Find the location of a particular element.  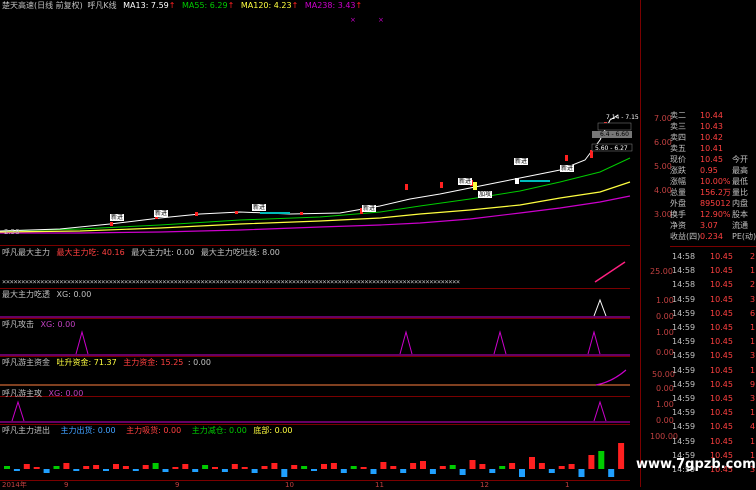

stock-name: 楚天高速(日线 前复权) is located at coordinates (42, 5).